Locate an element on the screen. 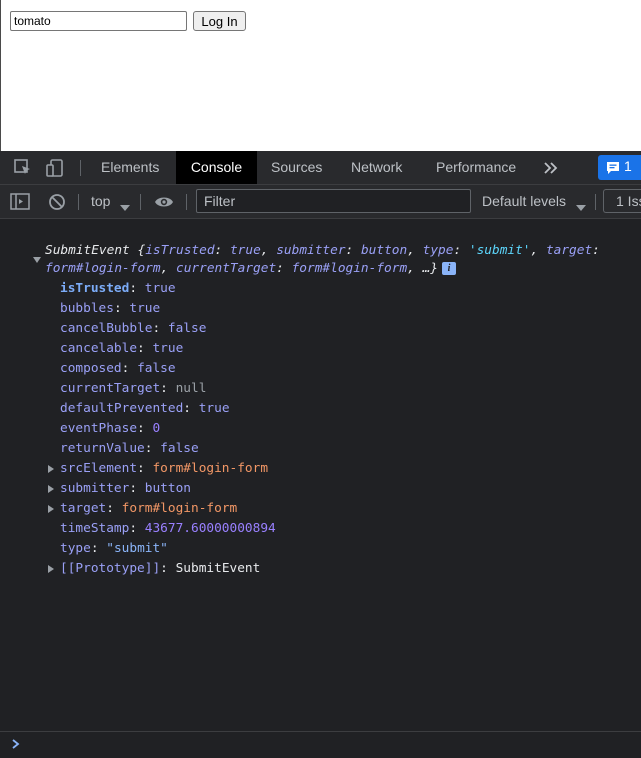 The image size is (641, 758). property-row: timeStamp: 43677.60000000894 is located at coordinates (168, 529).